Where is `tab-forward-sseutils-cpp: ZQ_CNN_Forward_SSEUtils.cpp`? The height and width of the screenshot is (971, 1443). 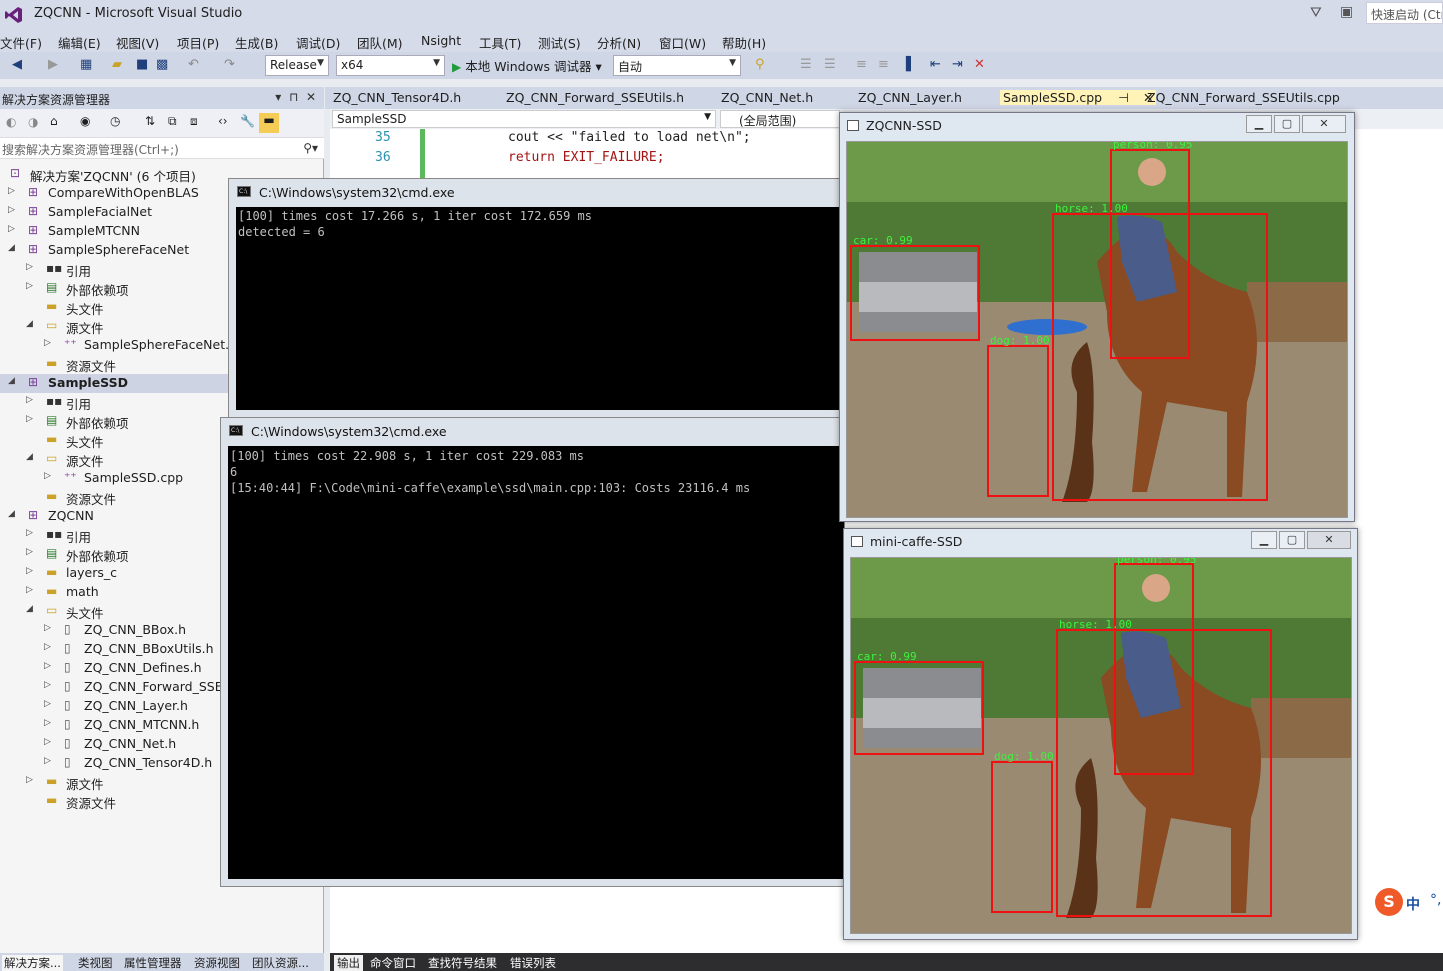 tab-forward-sseutils-cpp: ZQ_CNN_Forward_SSEUtils.cpp is located at coordinates (1243, 97).